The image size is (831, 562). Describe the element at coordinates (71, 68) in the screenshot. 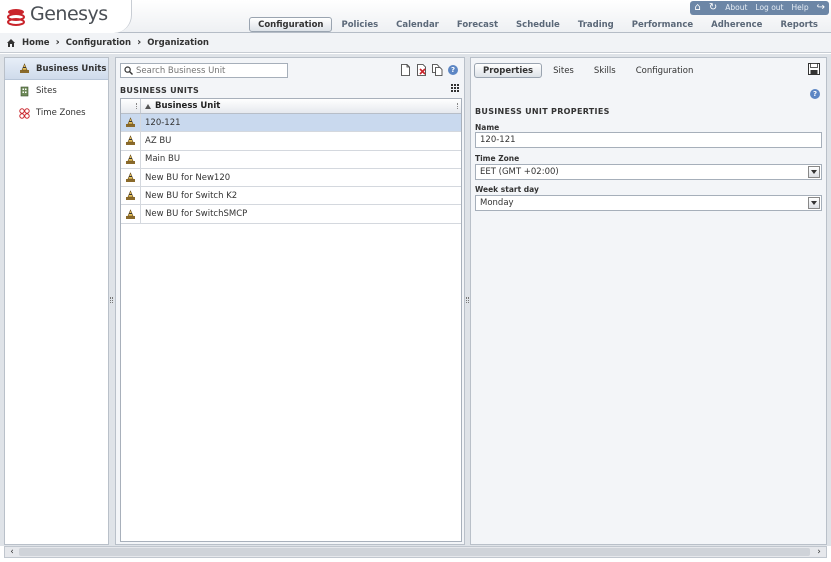

I see `left-nav-label: Business Units` at that location.